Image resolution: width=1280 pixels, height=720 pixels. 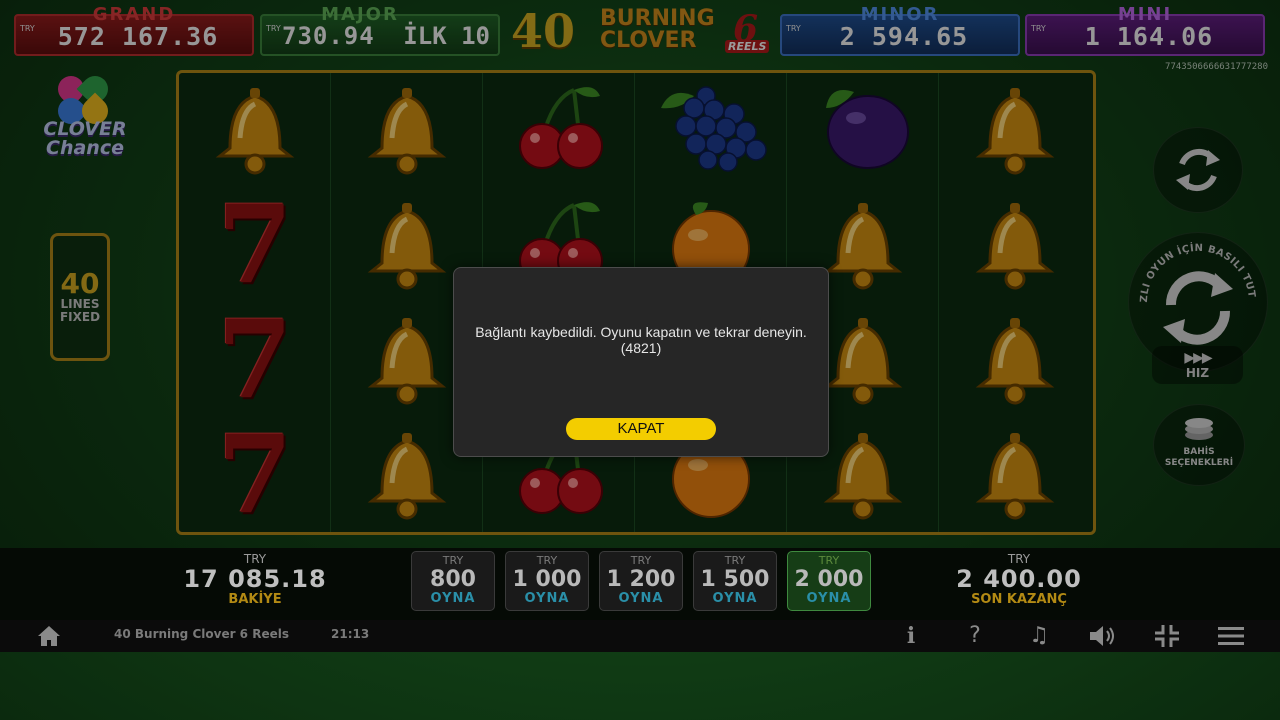 What do you see at coordinates (446, 36) in the screenshot?
I see `jackpot-major-extra: İLK 10` at bounding box center [446, 36].